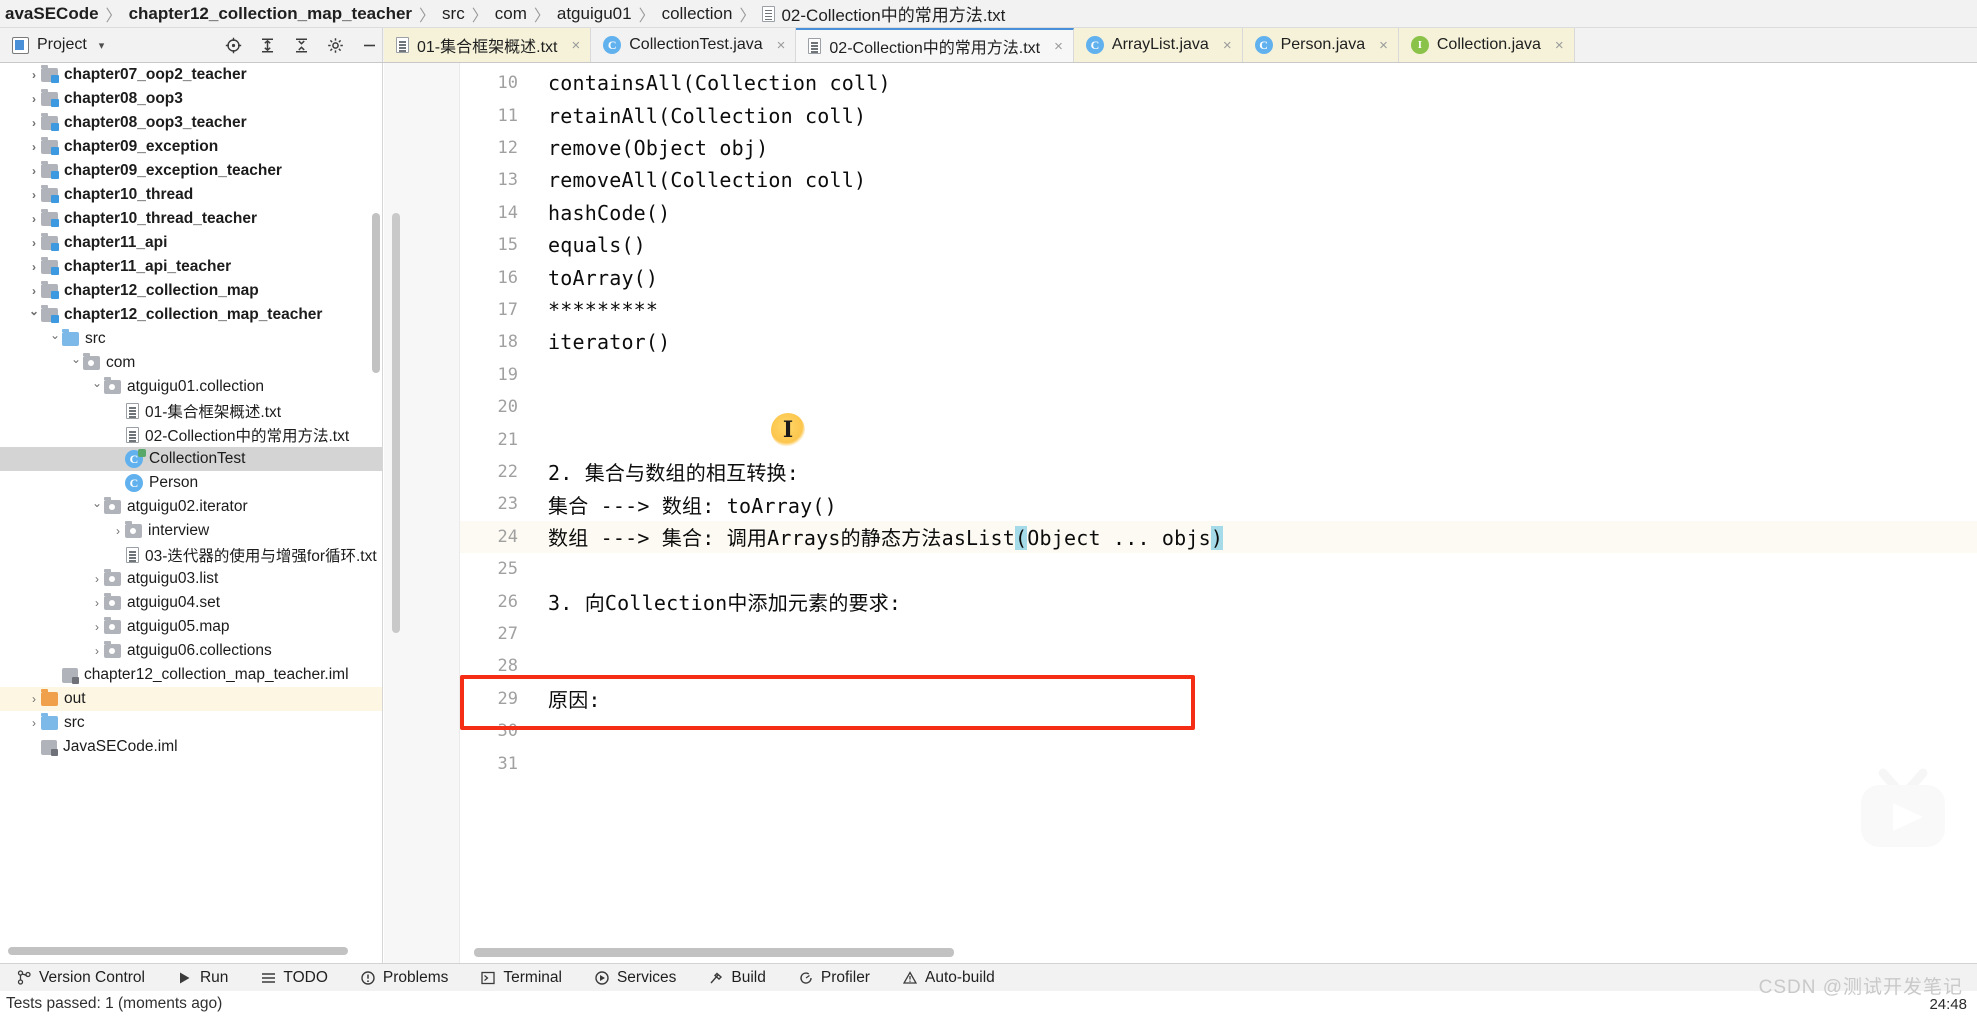  I want to click on tree-row: 01-集合框架概述.txt, so click(191, 411).